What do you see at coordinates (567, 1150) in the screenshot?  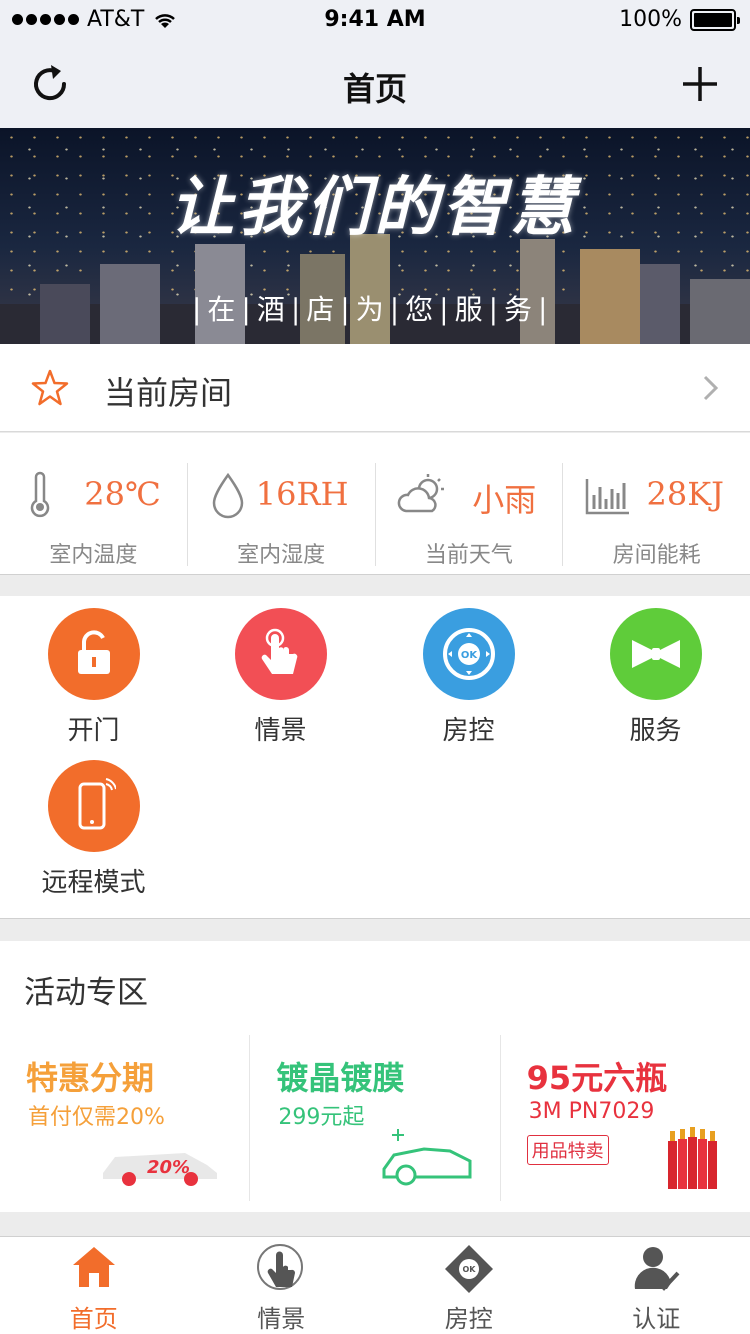 I see `card-tag: 用品特卖` at bounding box center [567, 1150].